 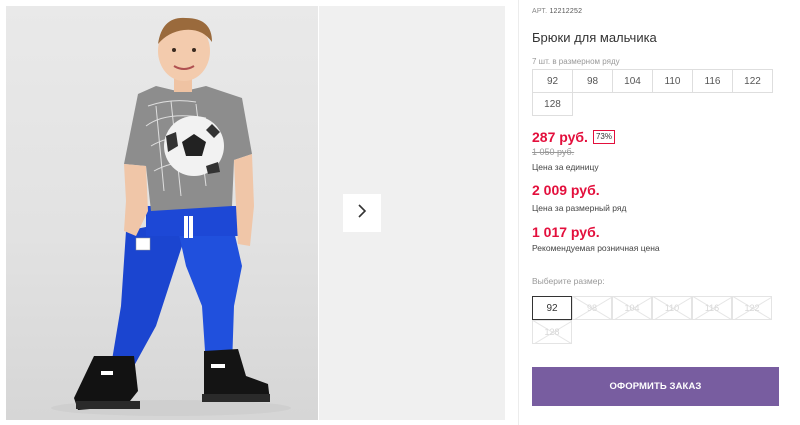 I want to click on article-value: 12212252, so click(x=566, y=11).